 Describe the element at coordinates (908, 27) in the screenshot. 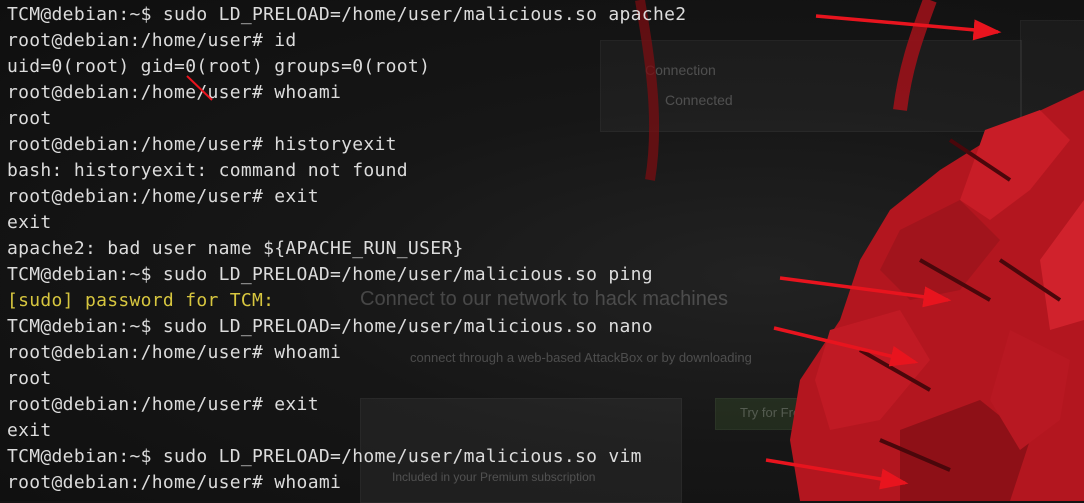

I see `arrow-apache2` at that location.